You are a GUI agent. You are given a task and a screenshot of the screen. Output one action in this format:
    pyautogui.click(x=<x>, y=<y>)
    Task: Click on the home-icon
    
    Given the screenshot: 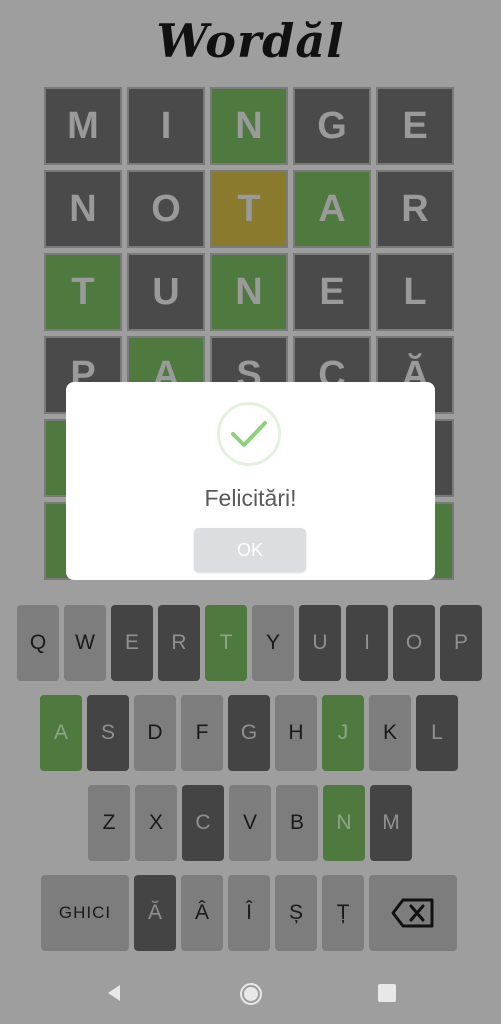 What is the action you would take?
    pyautogui.click(x=251, y=996)
    